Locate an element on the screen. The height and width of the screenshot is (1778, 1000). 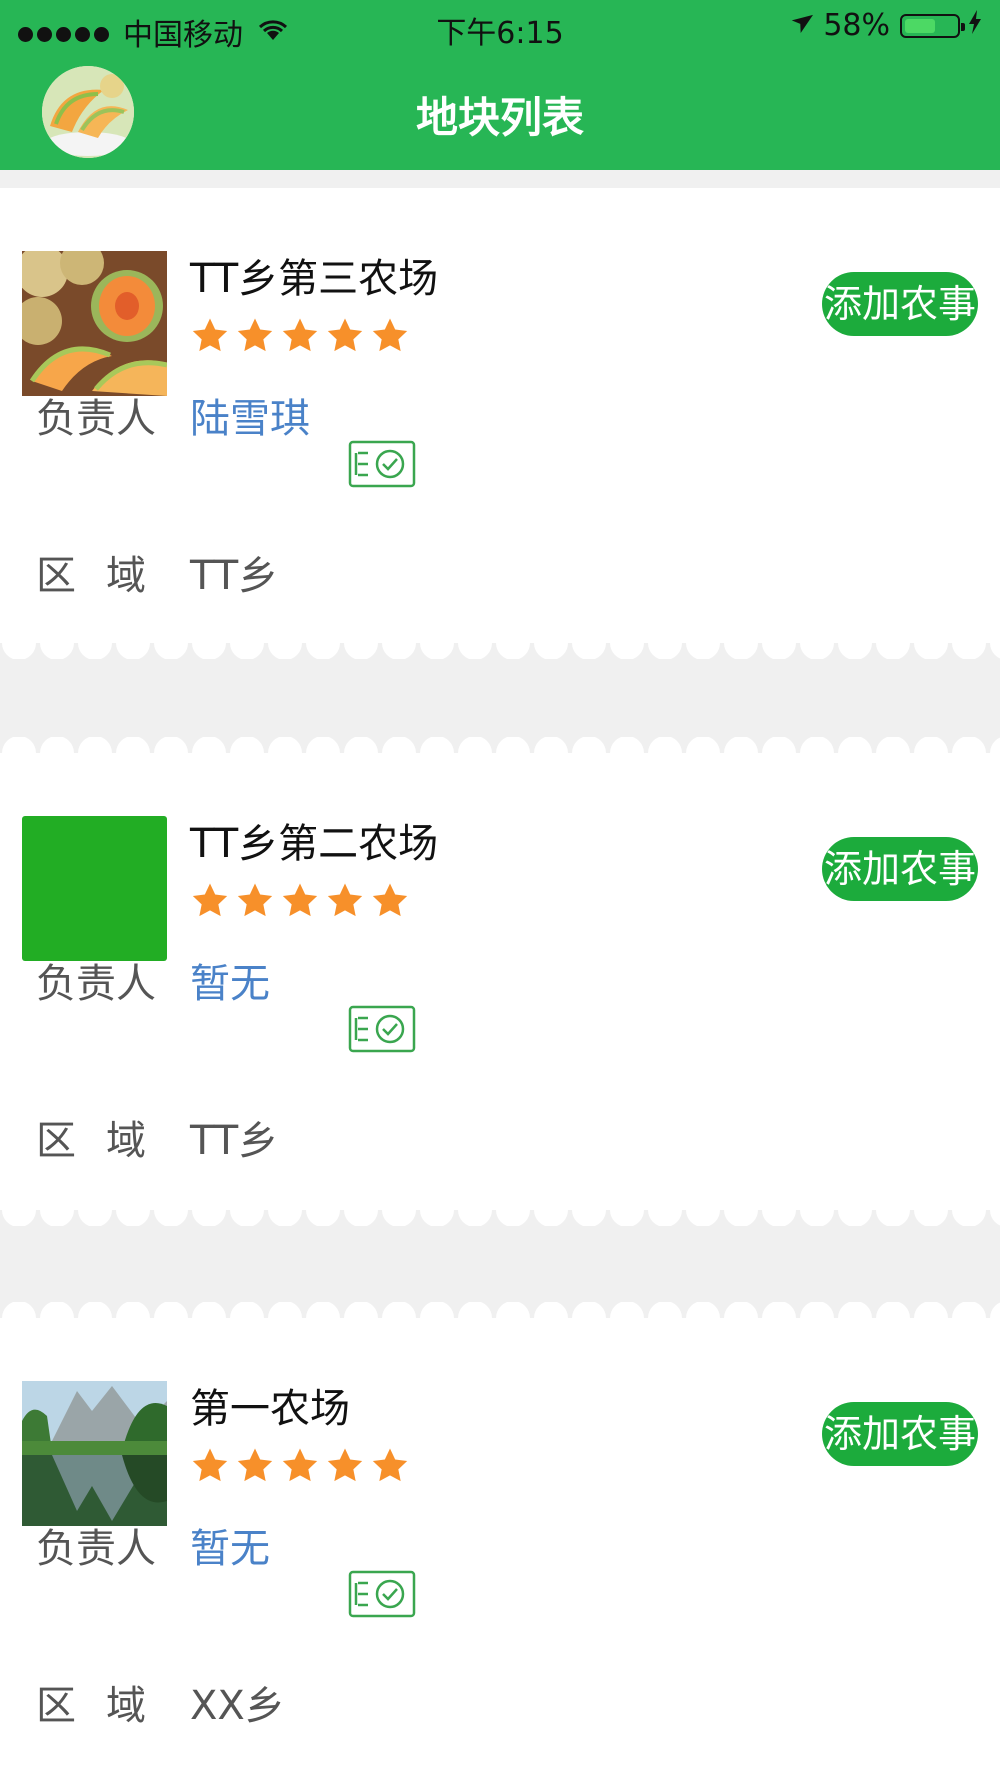
charging-bolt-icon is located at coordinates (975, 25).